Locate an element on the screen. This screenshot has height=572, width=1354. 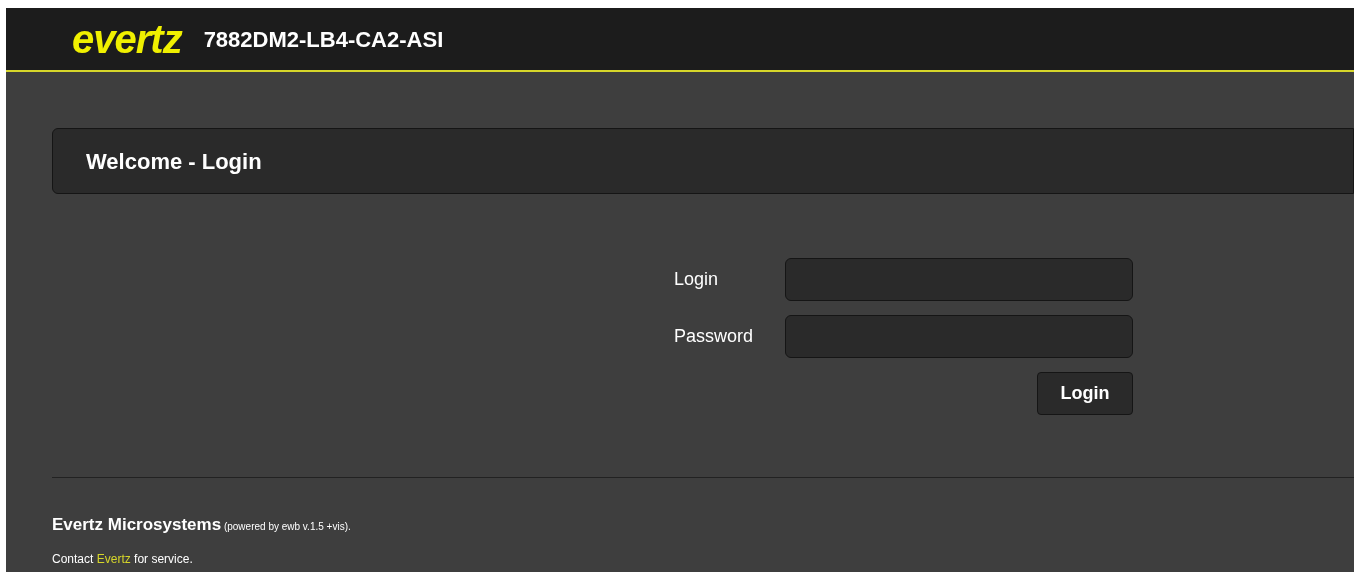
logo: evertz is located at coordinates (127, 39).